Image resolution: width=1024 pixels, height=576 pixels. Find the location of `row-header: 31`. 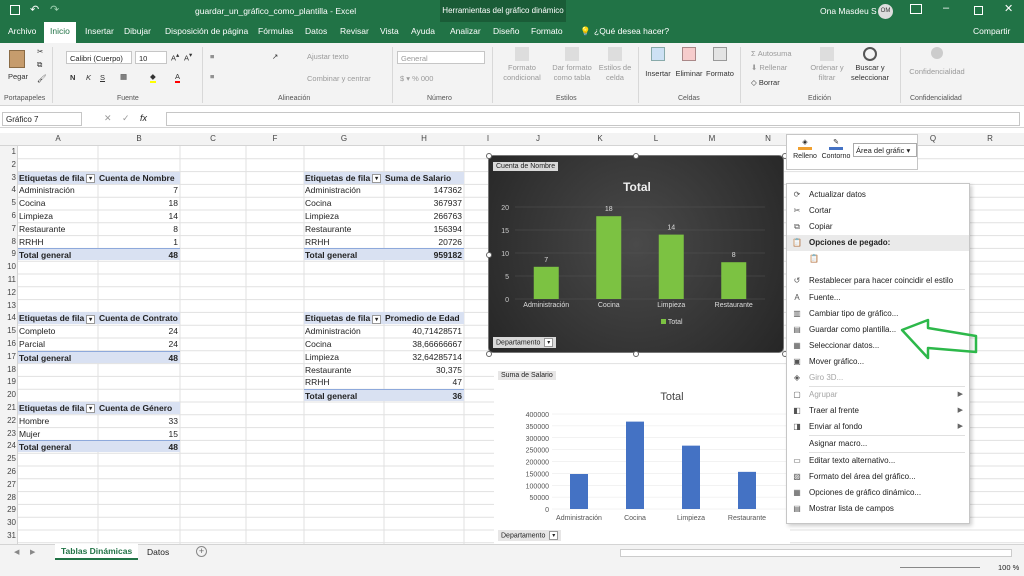

row-header: 31 is located at coordinates (9, 535).